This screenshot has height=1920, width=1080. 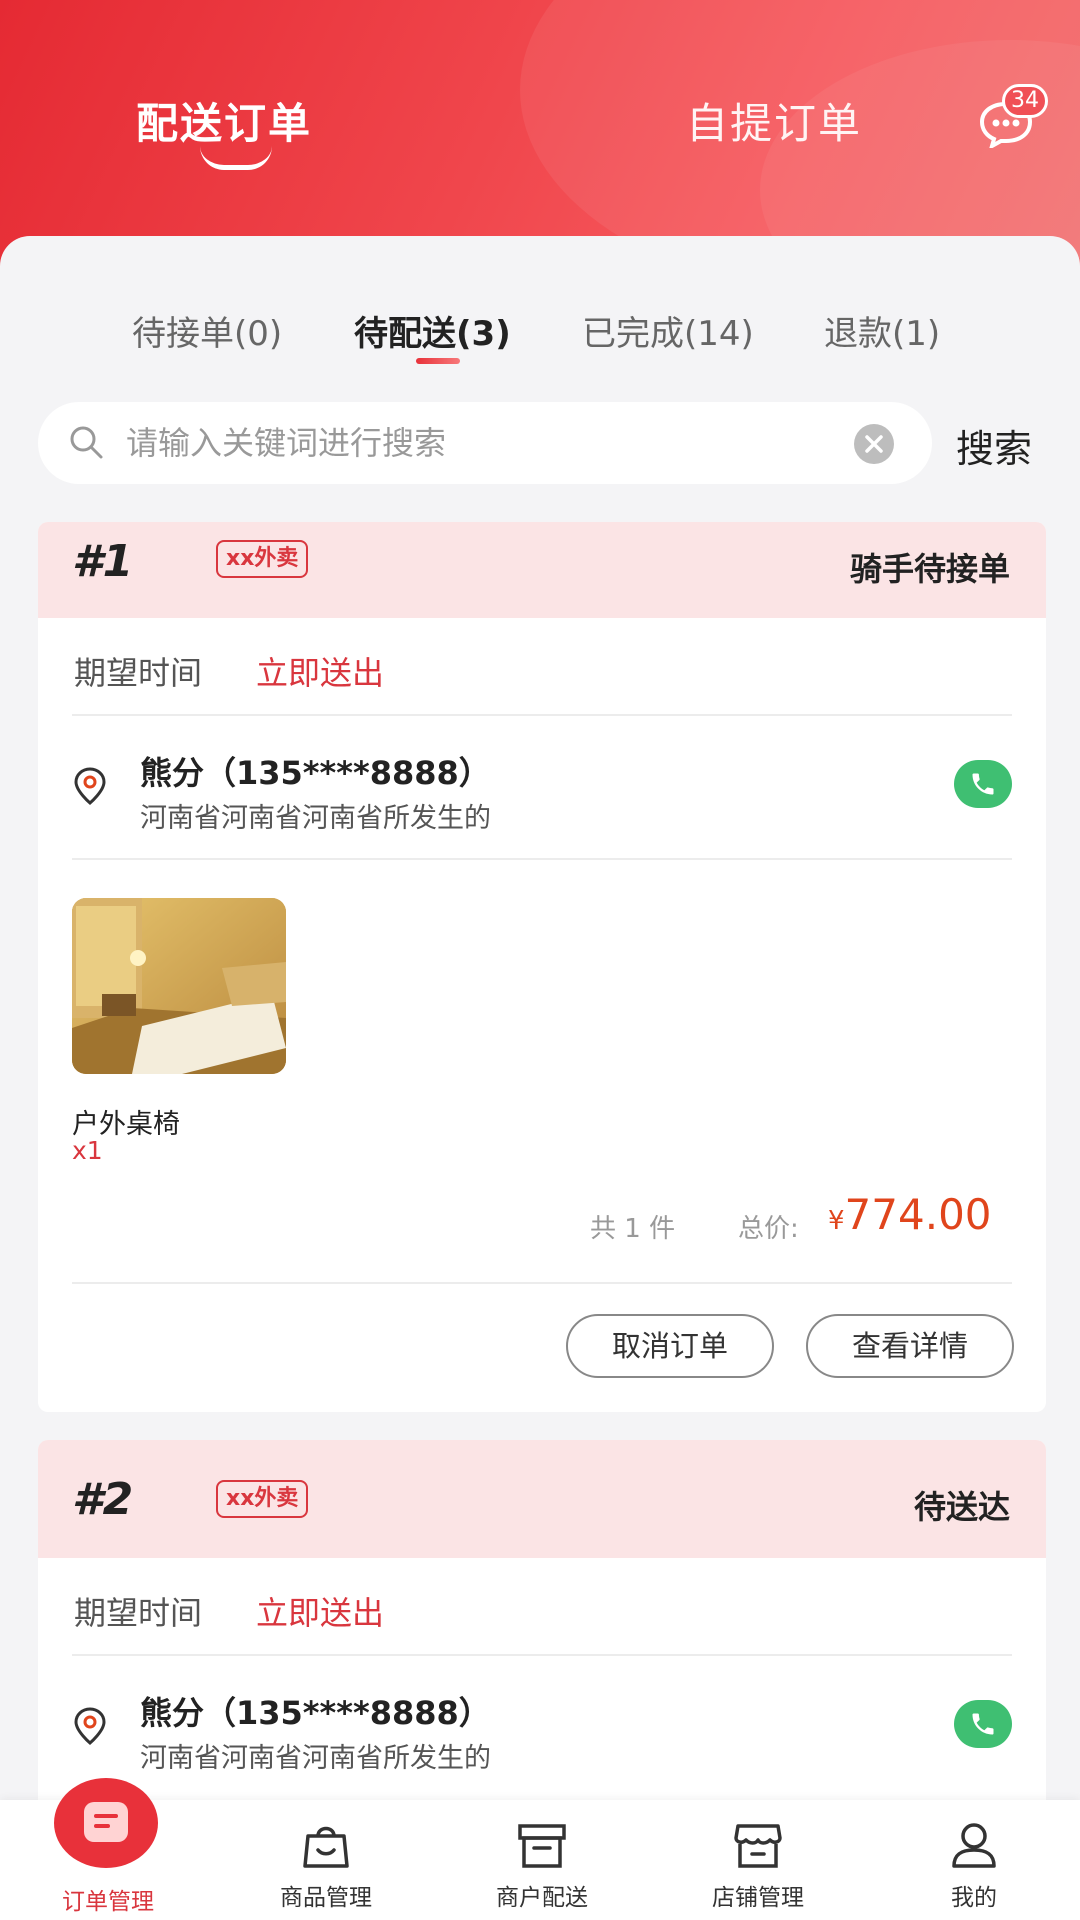 I want to click on tab-refund: 退款(1), so click(x=882, y=330).